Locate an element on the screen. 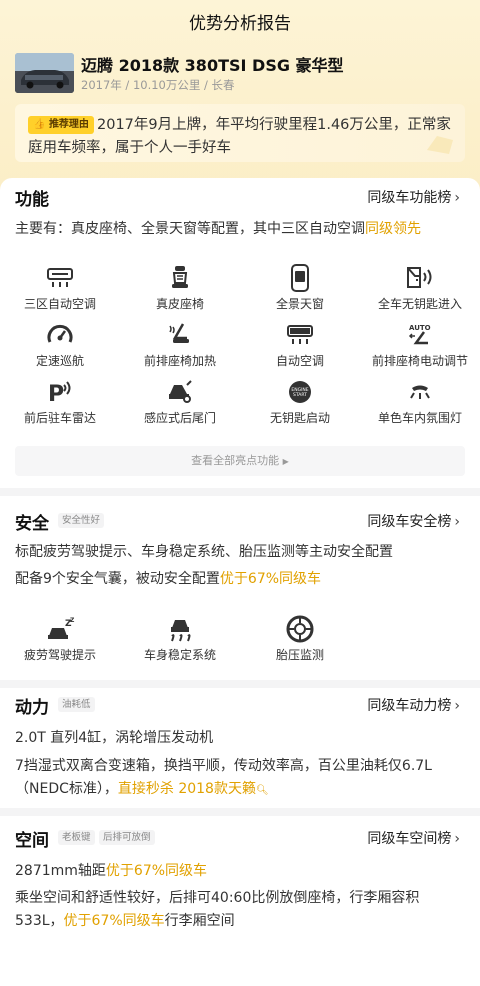  feature-label: 车身稳定系统 is located at coordinates (179, 655).